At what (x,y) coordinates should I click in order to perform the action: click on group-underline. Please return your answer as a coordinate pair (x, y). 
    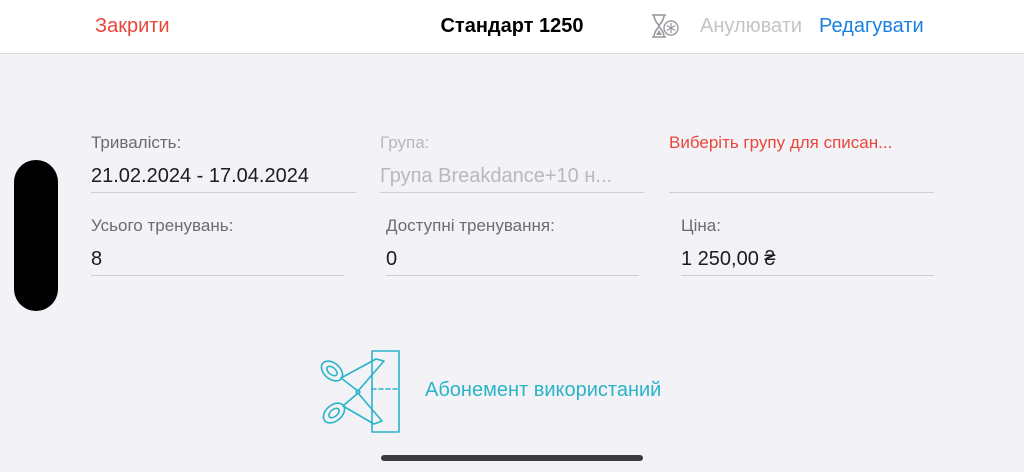
    Looking at the image, I should click on (512, 192).